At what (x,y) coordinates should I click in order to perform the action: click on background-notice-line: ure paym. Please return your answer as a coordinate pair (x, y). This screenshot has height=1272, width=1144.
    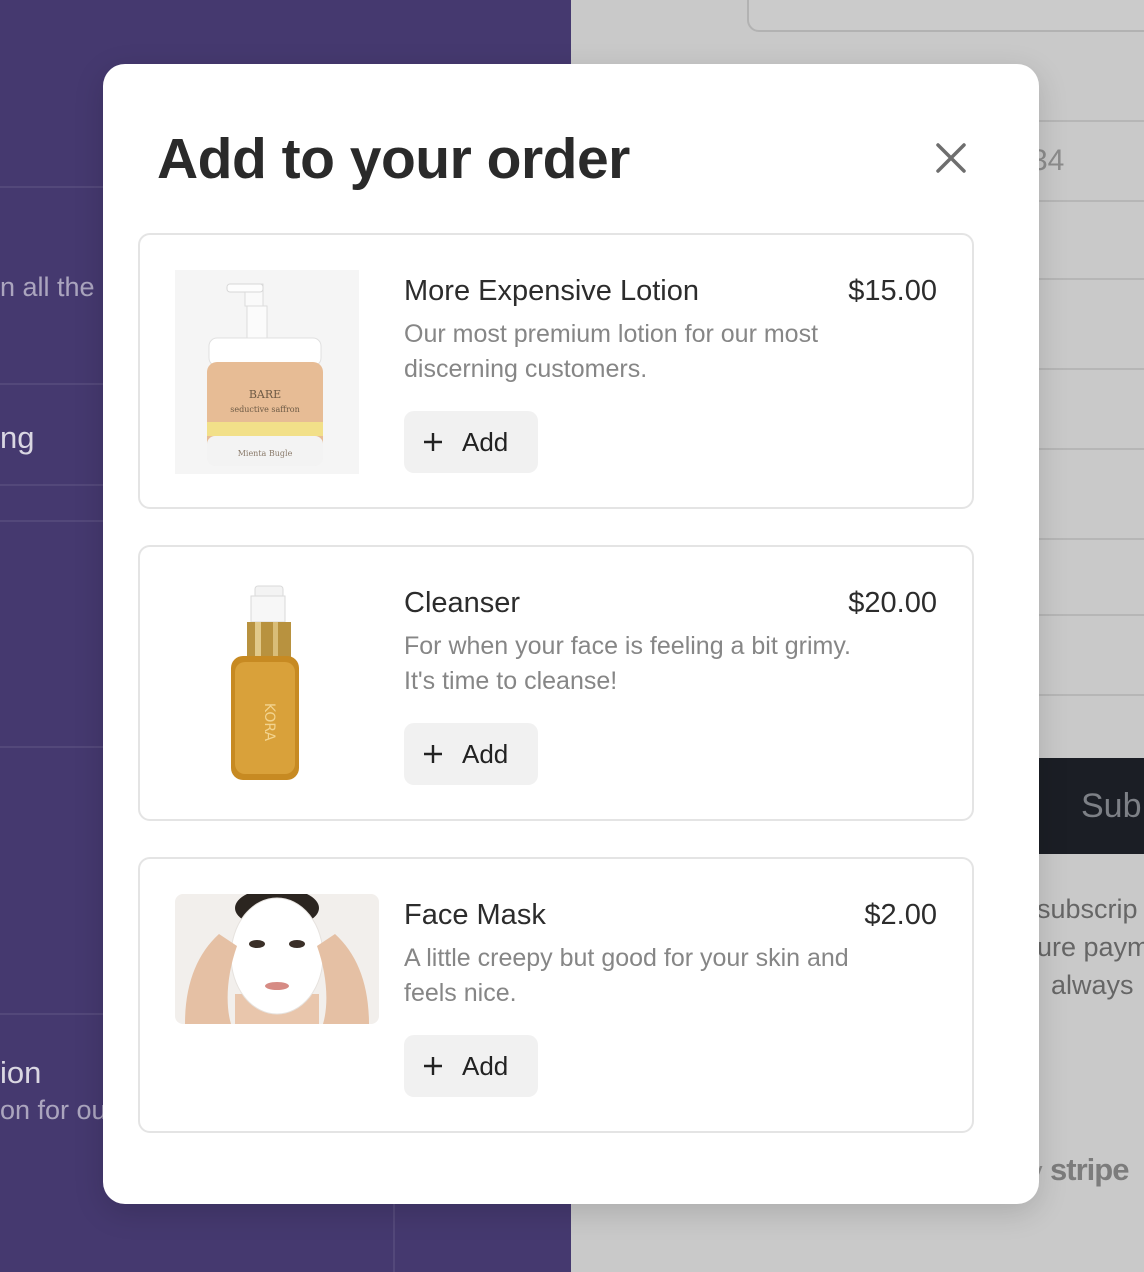
    Looking at the image, I should click on (1090, 947).